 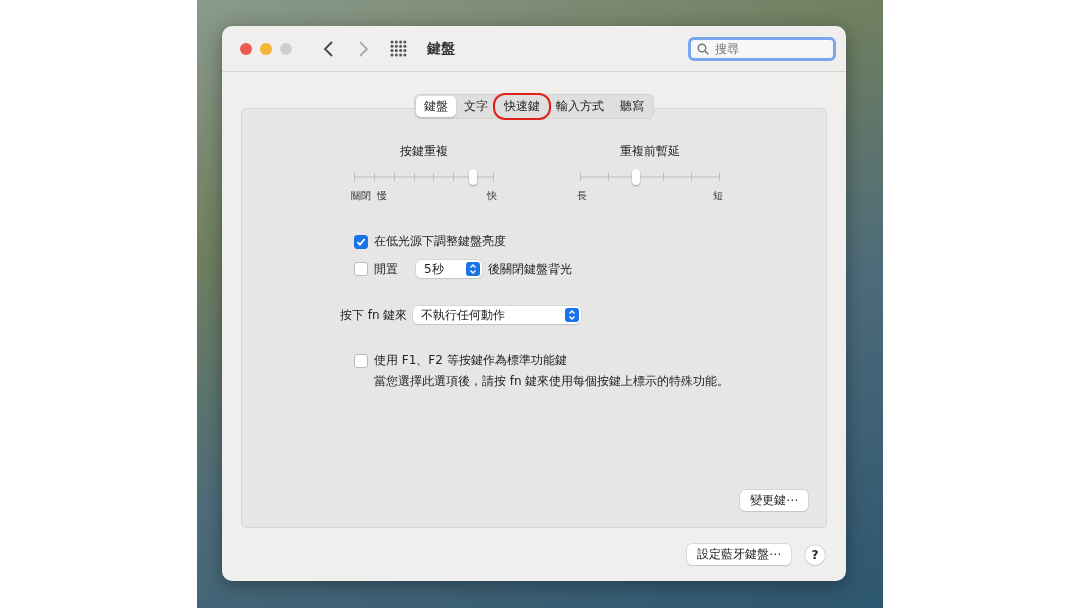 I want to click on forward-icon, so click(x=363, y=48).